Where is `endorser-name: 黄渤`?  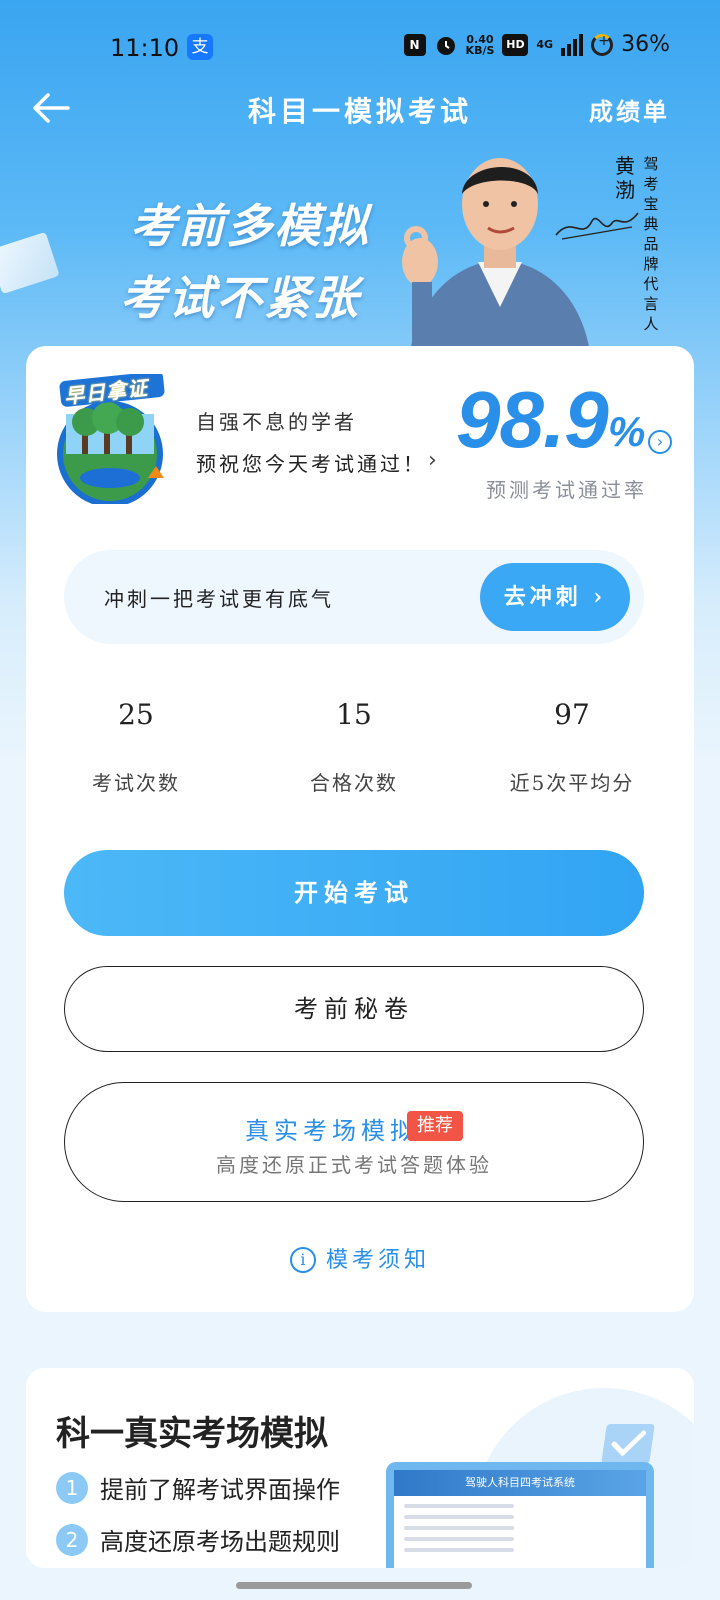
endorser-name: 黄渤 is located at coordinates (625, 178).